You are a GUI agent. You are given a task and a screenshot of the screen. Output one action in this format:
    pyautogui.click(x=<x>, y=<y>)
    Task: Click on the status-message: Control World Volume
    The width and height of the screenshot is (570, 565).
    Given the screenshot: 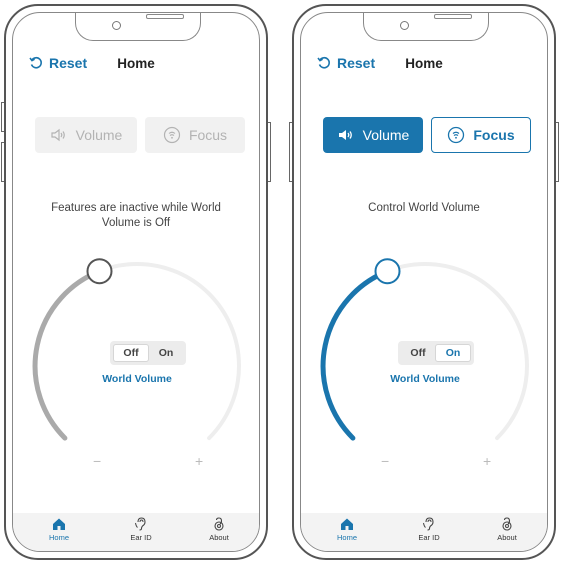 What is the action you would take?
    pyautogui.click(x=424, y=208)
    